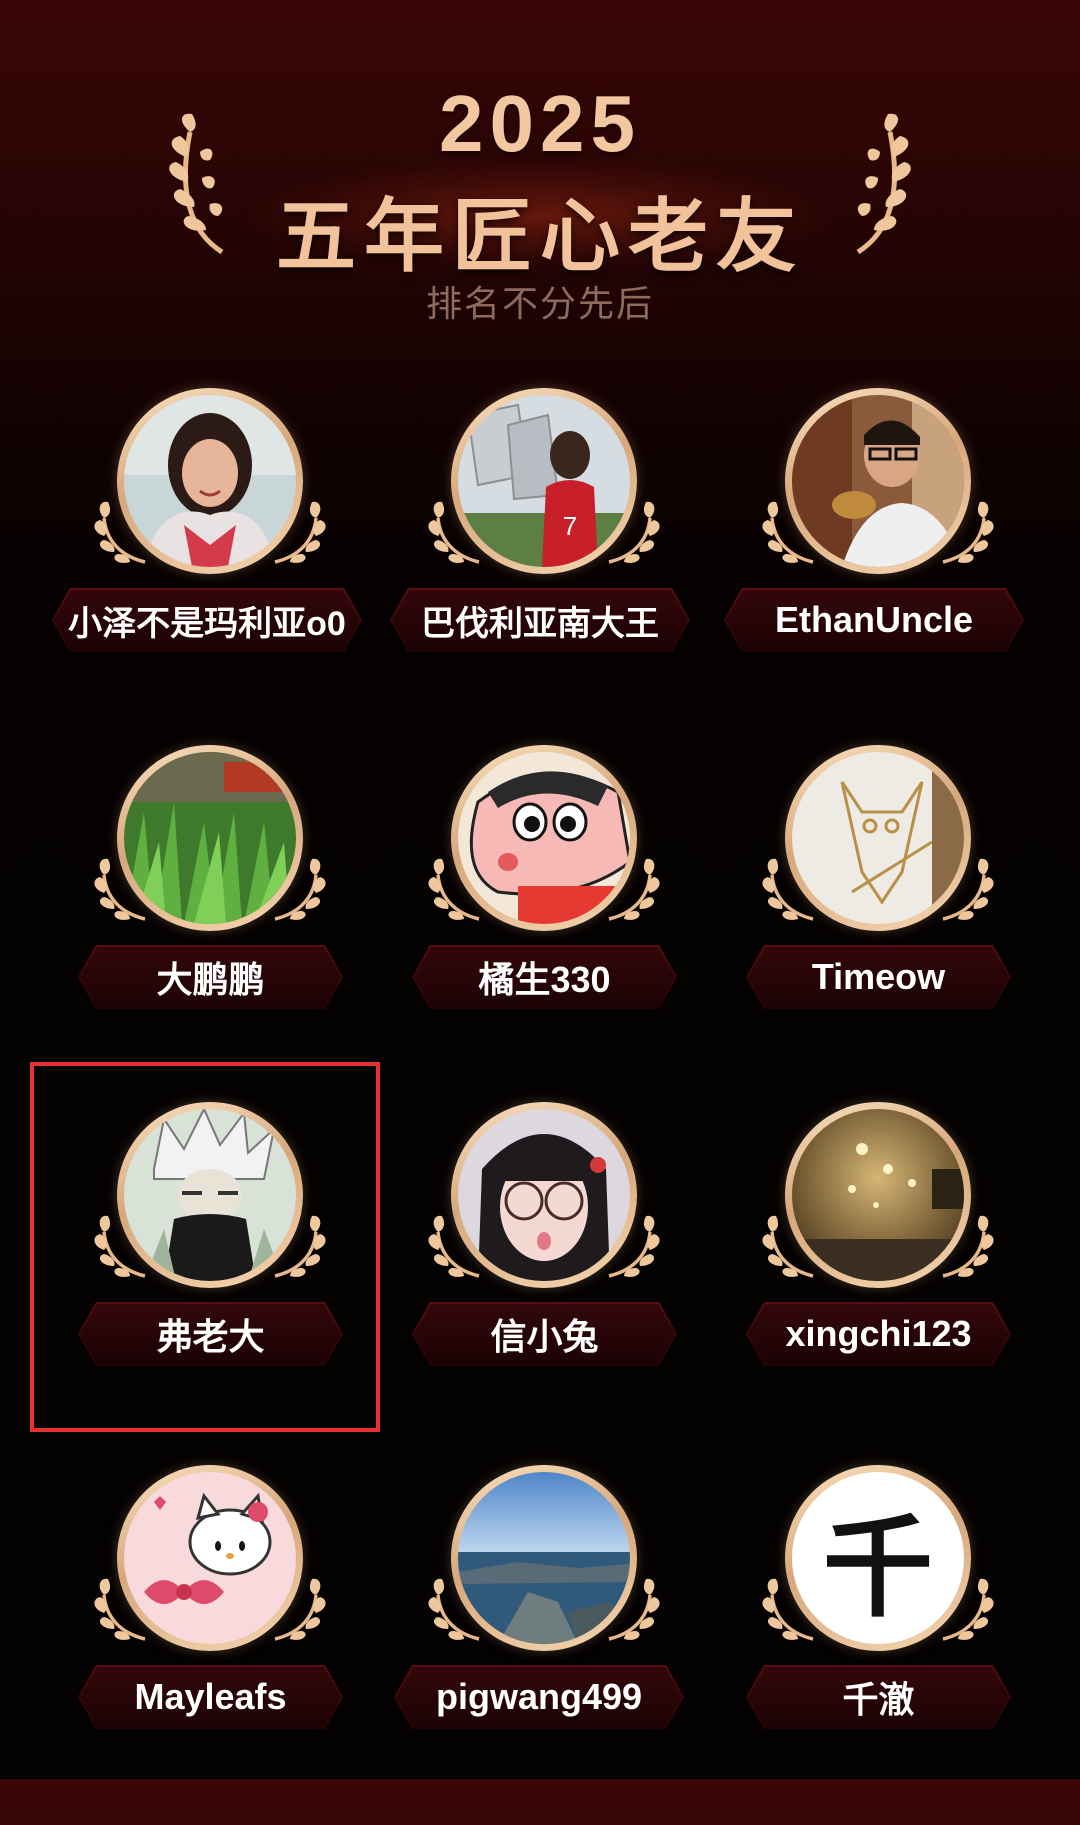 The image size is (1080, 1825). I want to click on user-name: Timeow, so click(878, 976).